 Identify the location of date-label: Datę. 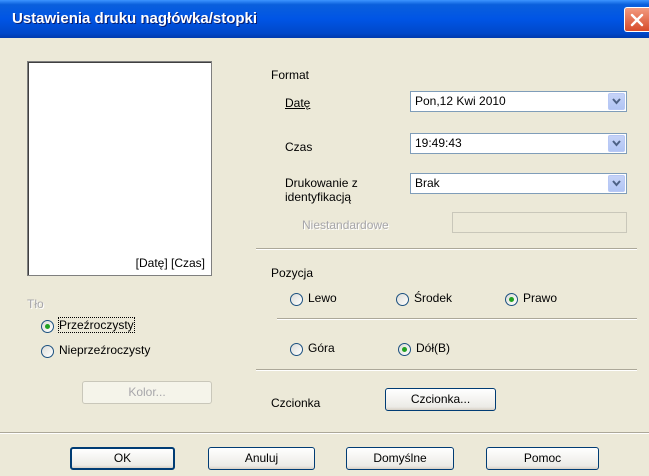
(298, 103).